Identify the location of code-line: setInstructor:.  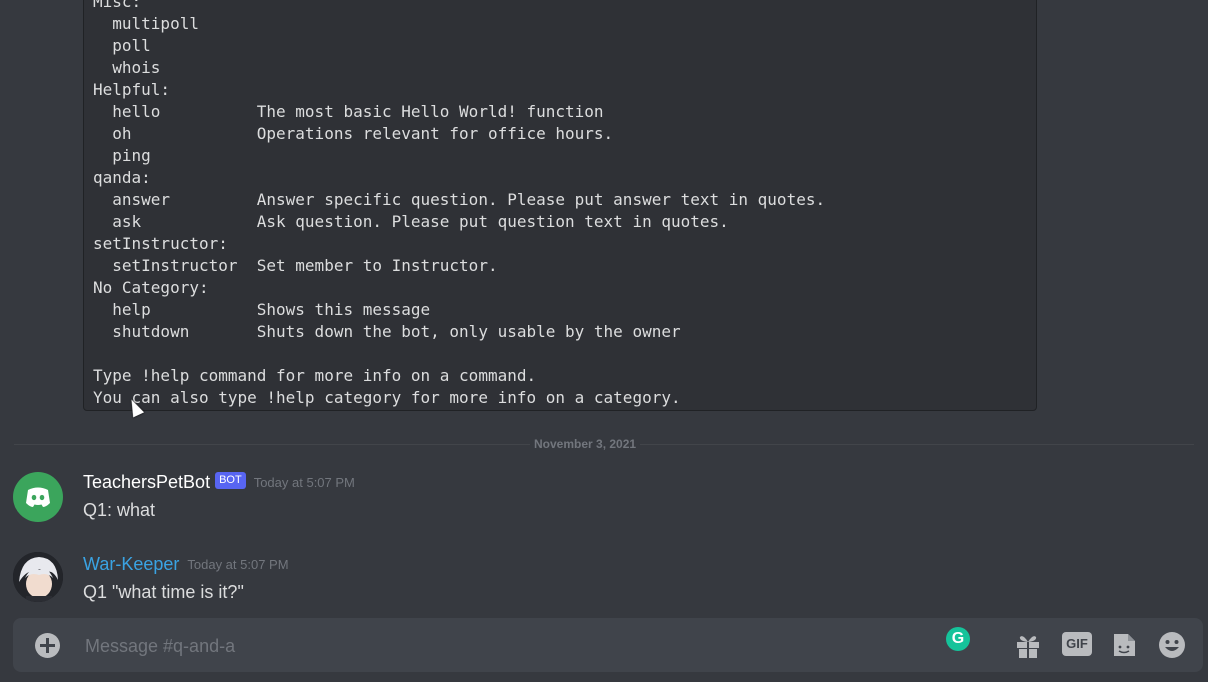
(160, 243).